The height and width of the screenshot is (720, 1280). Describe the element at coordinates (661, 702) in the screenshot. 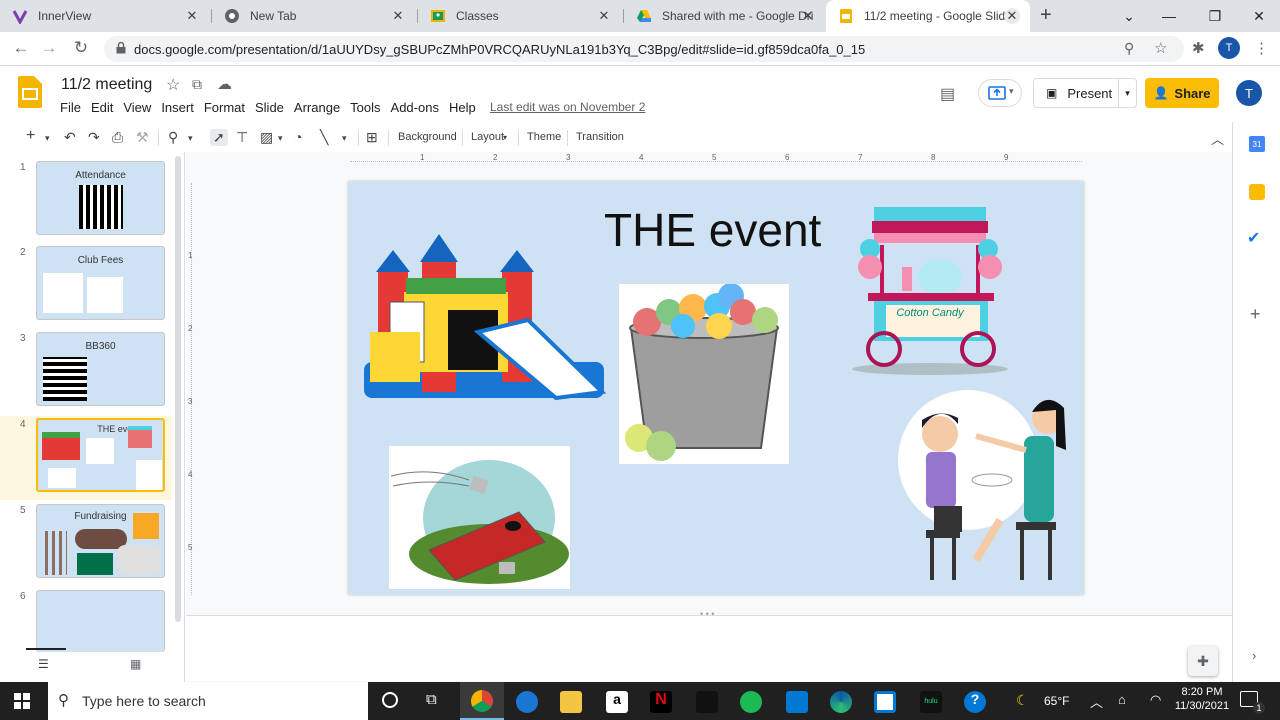

I see `netflix-icon: N` at that location.